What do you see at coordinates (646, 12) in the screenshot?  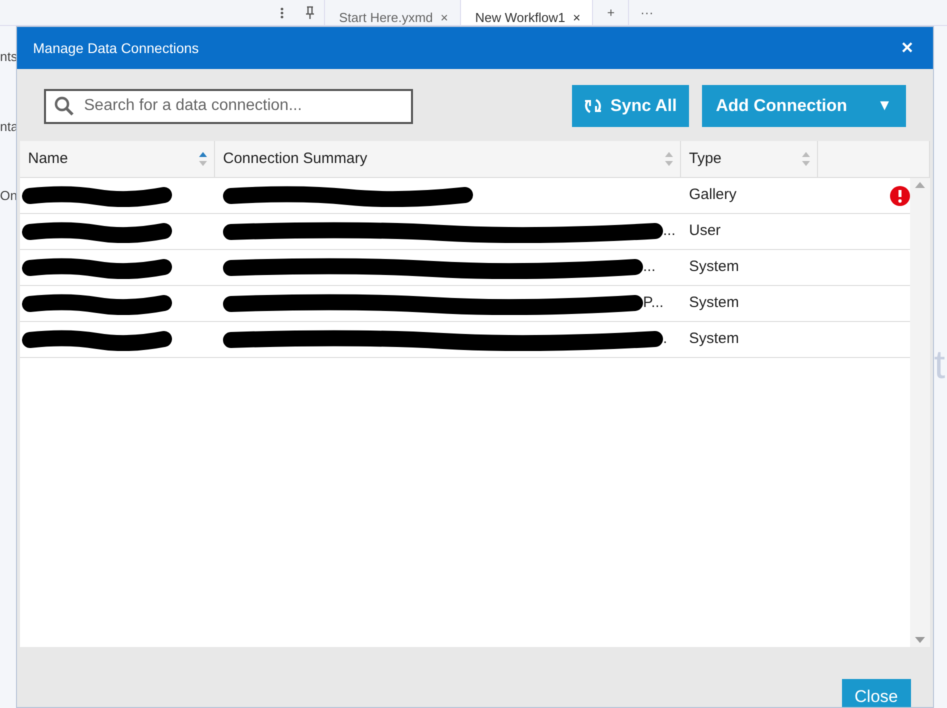 I see `tab-action-button: ···` at bounding box center [646, 12].